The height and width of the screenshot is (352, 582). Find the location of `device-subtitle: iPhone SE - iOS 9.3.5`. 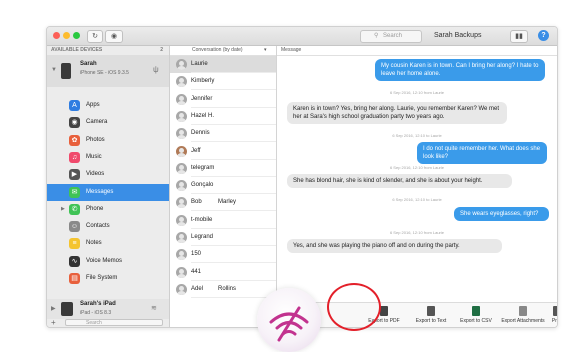

device-subtitle: iPhone SE - iOS 9.3.5 is located at coordinates (104, 73).